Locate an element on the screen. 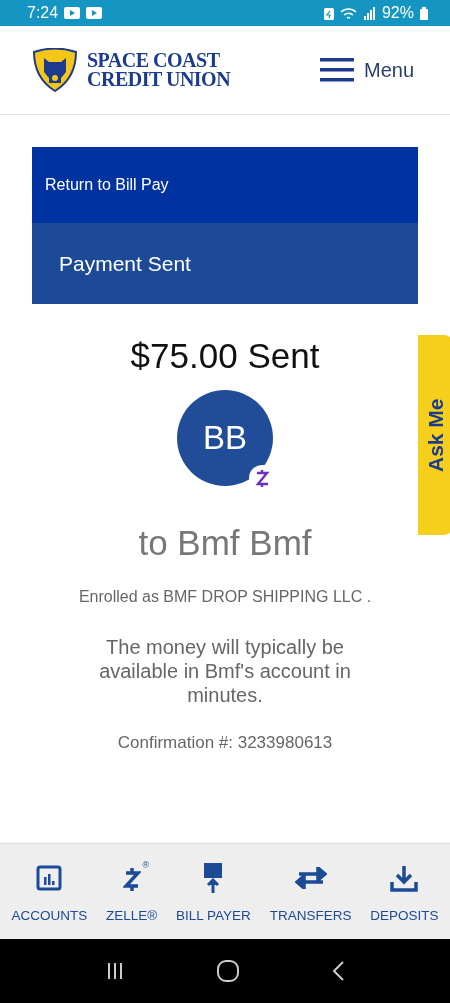  nav-tab: ACCOUNTS is located at coordinates (49, 891).